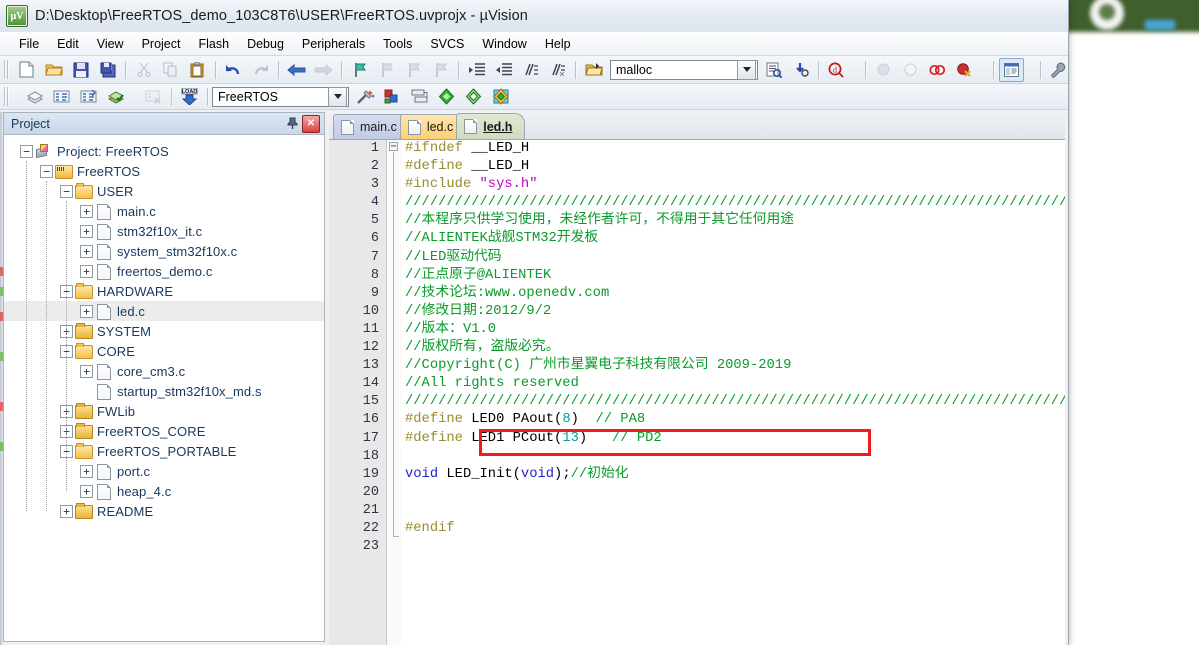 The height and width of the screenshot is (645, 1199). I want to click on kill-breakpoints-icon, so click(964, 70).